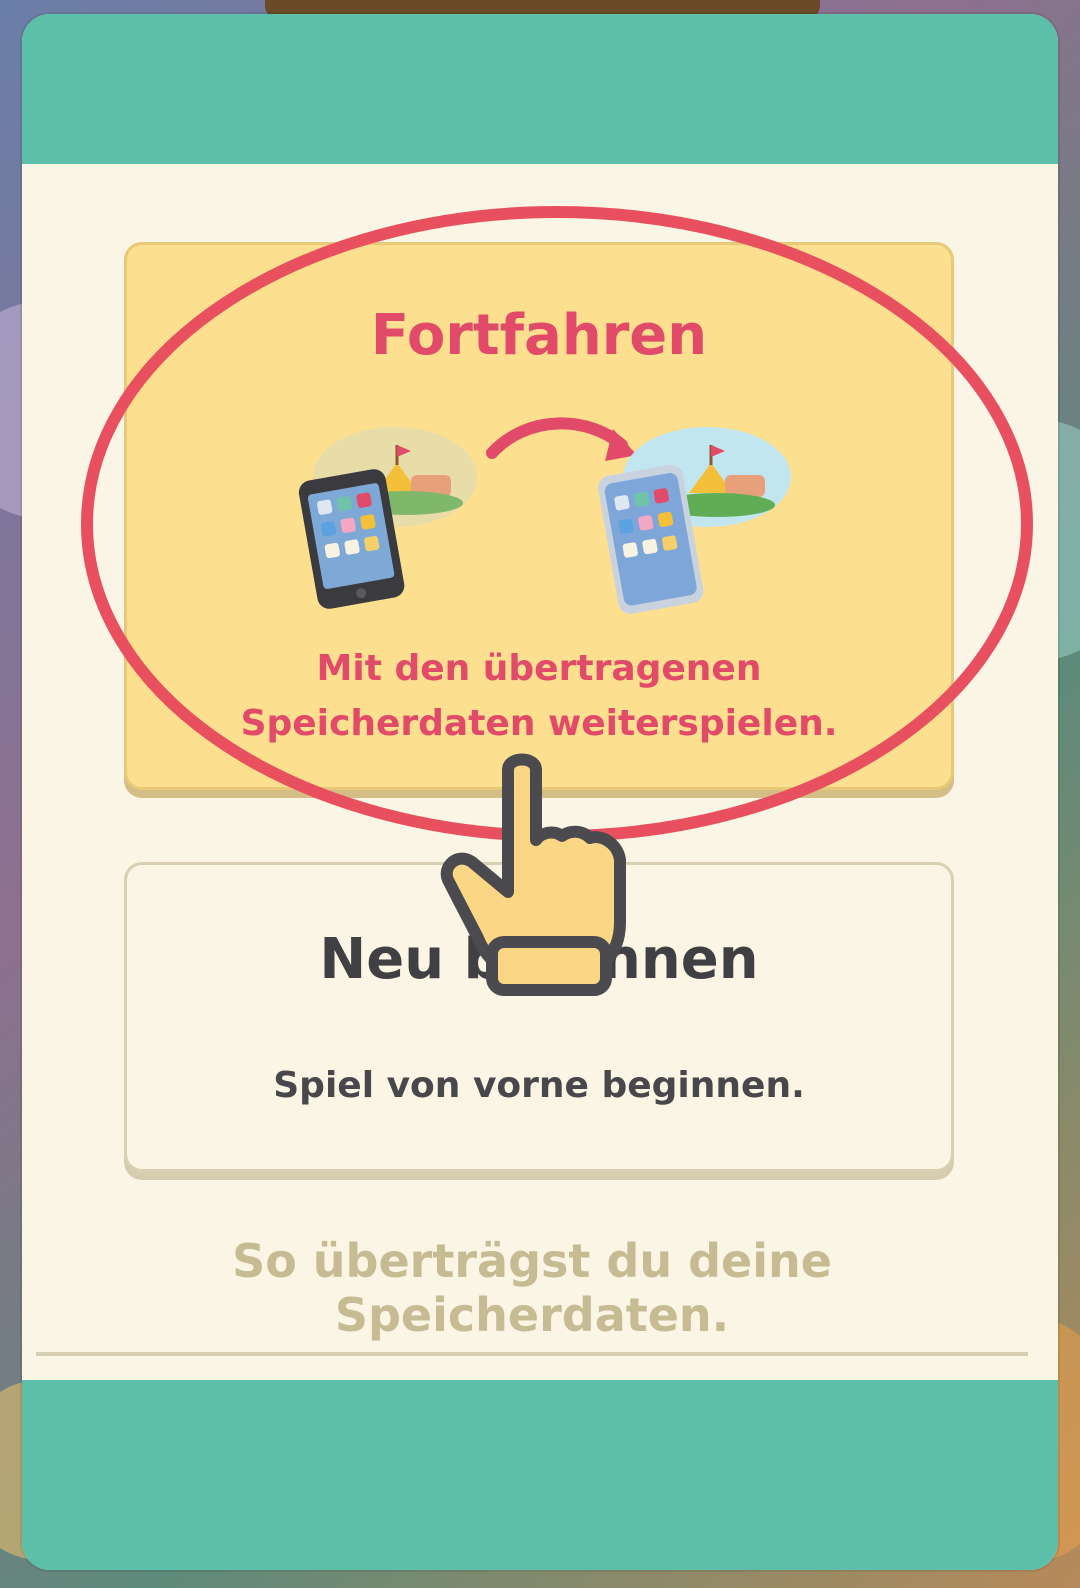 This screenshot has width=1080, height=1588. Describe the element at coordinates (561, 439) in the screenshot. I see `transfer-arrow-icon` at that location.